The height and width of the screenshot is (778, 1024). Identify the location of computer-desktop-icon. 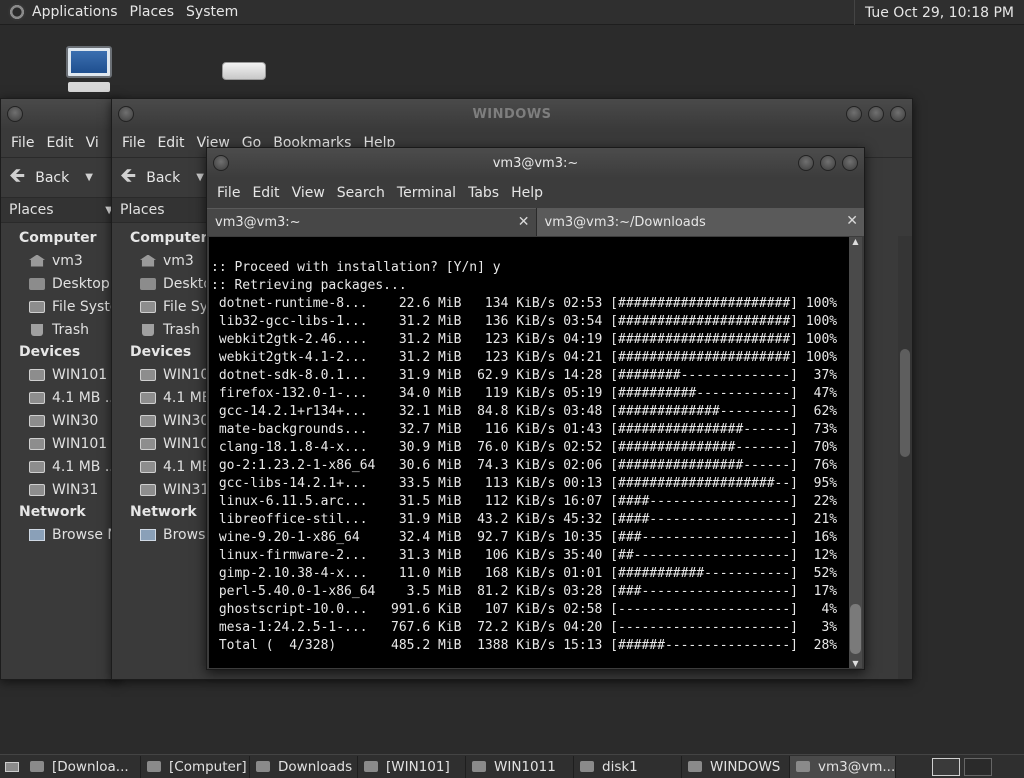
(88, 70).